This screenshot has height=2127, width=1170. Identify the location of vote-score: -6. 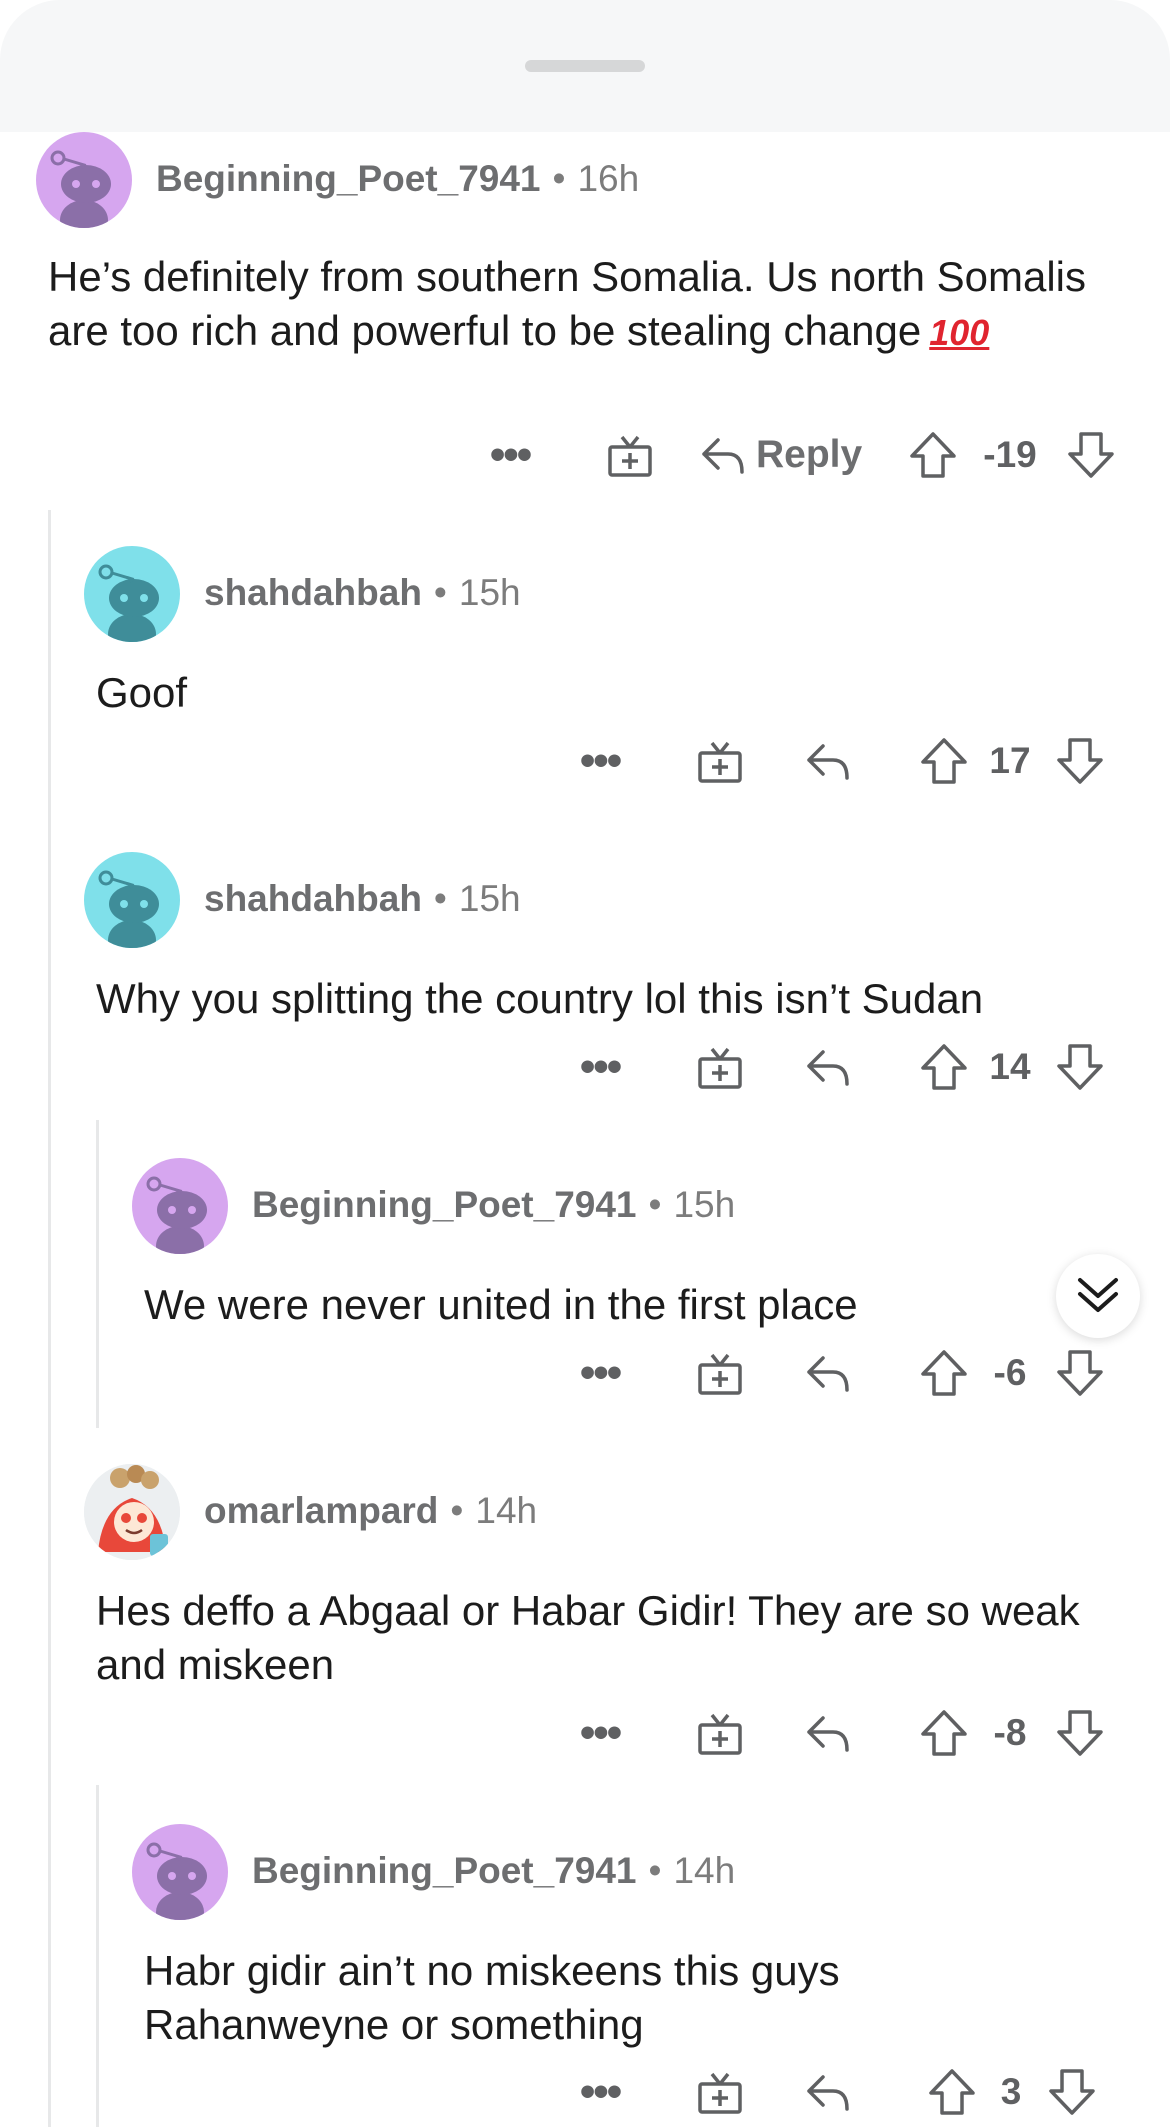
(1010, 1372).